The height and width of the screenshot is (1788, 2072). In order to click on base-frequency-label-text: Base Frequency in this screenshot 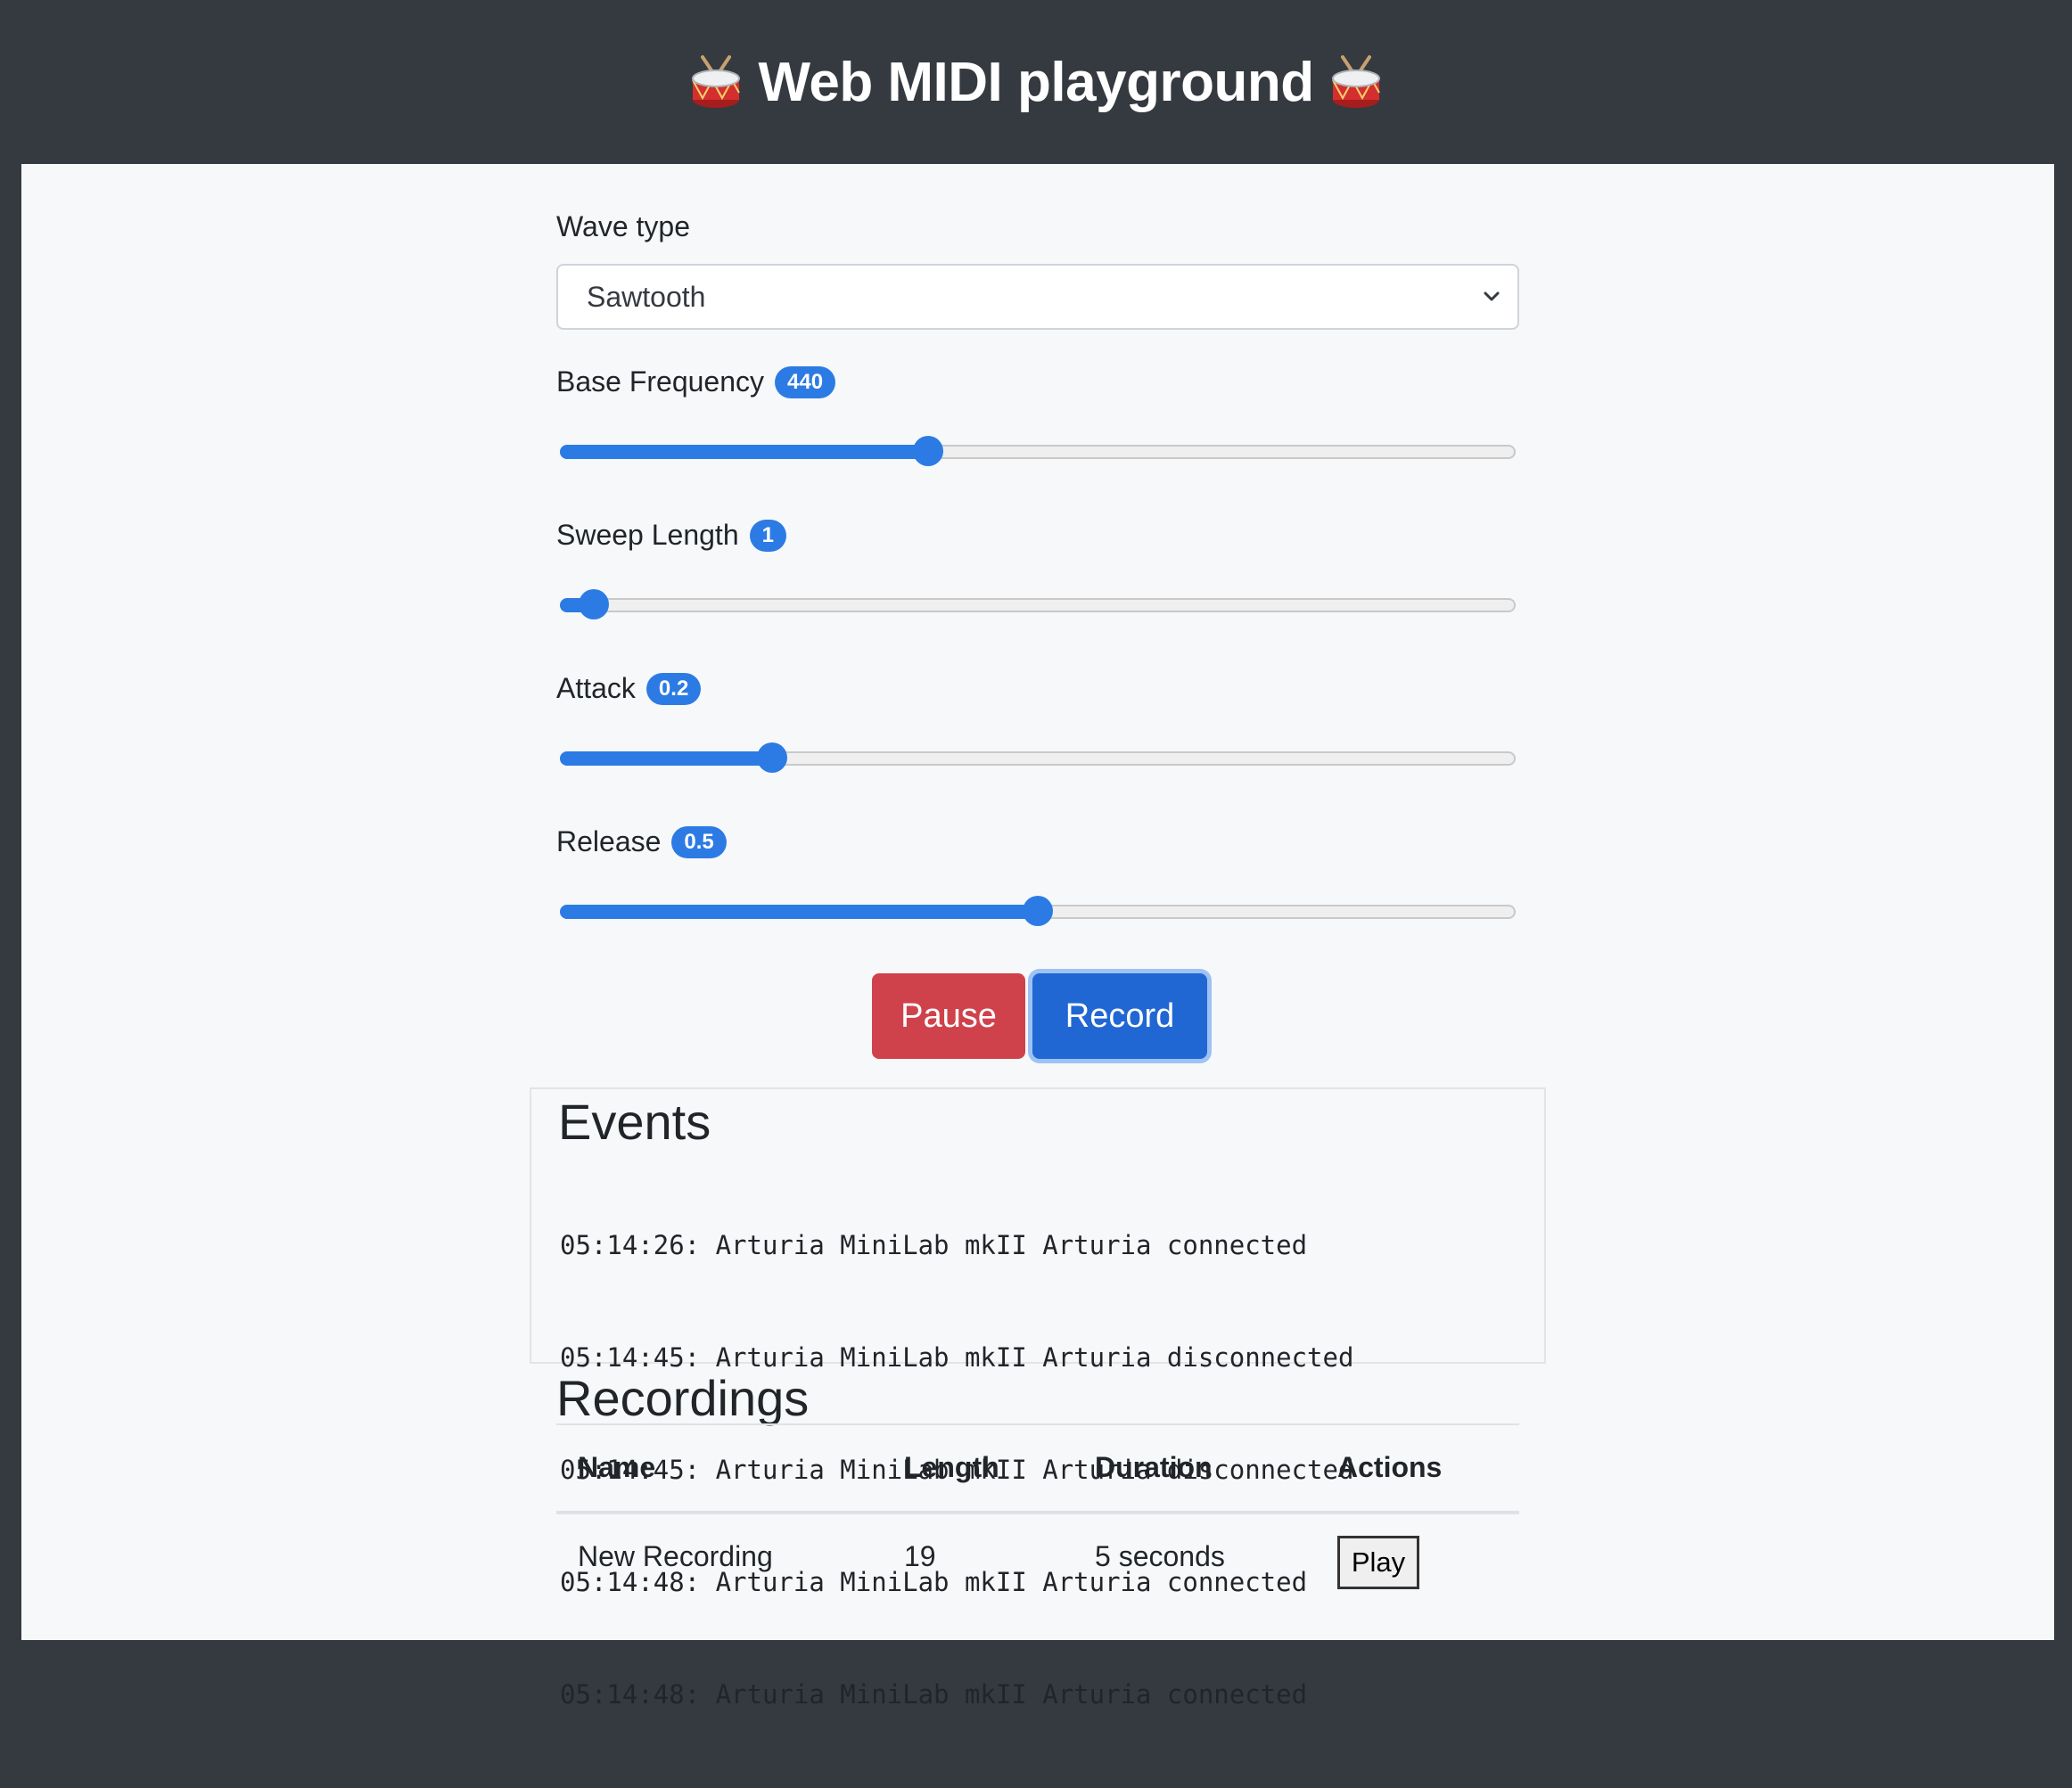, I will do `click(660, 381)`.